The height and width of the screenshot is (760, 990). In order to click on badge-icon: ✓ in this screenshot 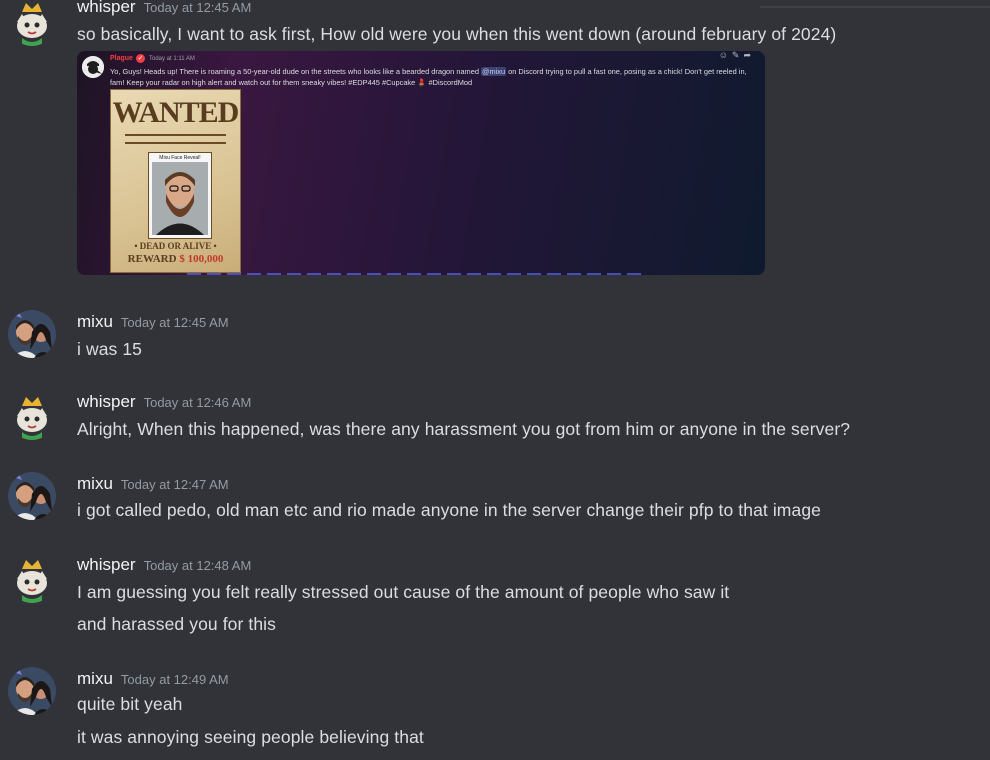, I will do `click(140, 58)`.